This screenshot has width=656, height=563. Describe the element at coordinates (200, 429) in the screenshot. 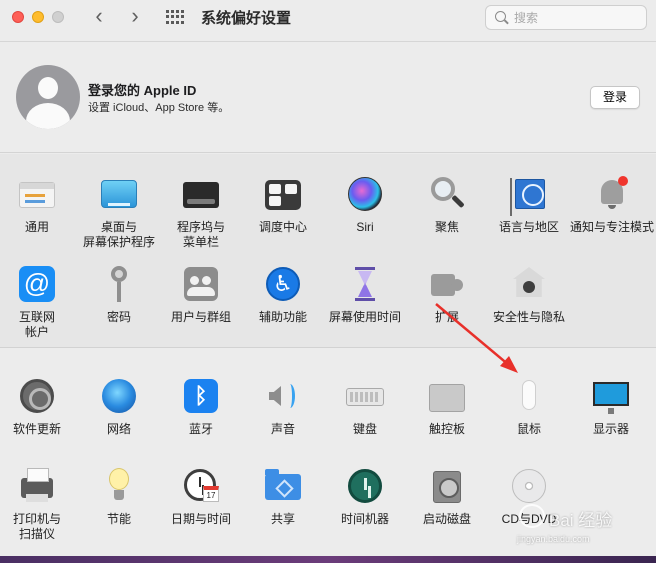

I see `pref-label: 蓝牙` at that location.